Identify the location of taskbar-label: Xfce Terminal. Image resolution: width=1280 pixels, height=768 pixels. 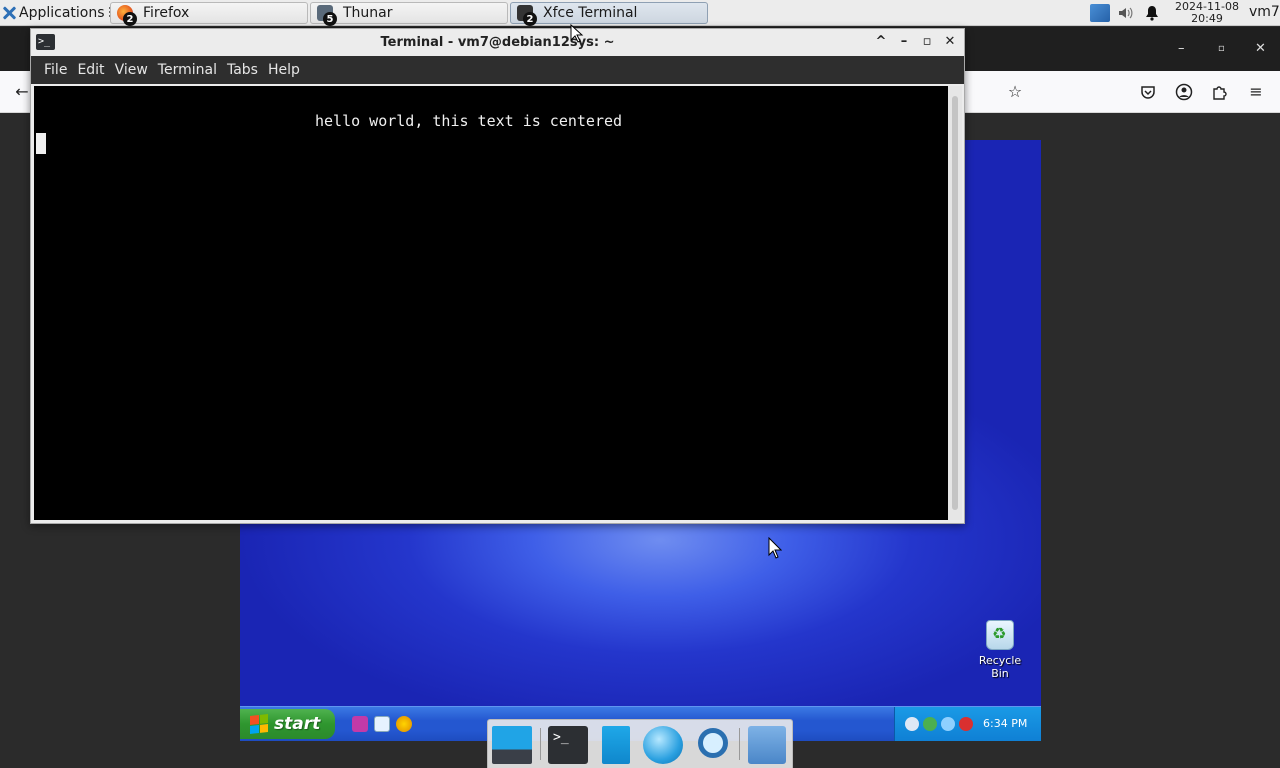
(590, 13).